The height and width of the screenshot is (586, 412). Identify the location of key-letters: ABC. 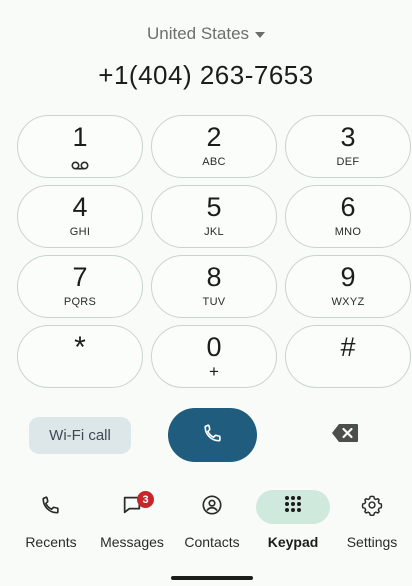
(214, 162).